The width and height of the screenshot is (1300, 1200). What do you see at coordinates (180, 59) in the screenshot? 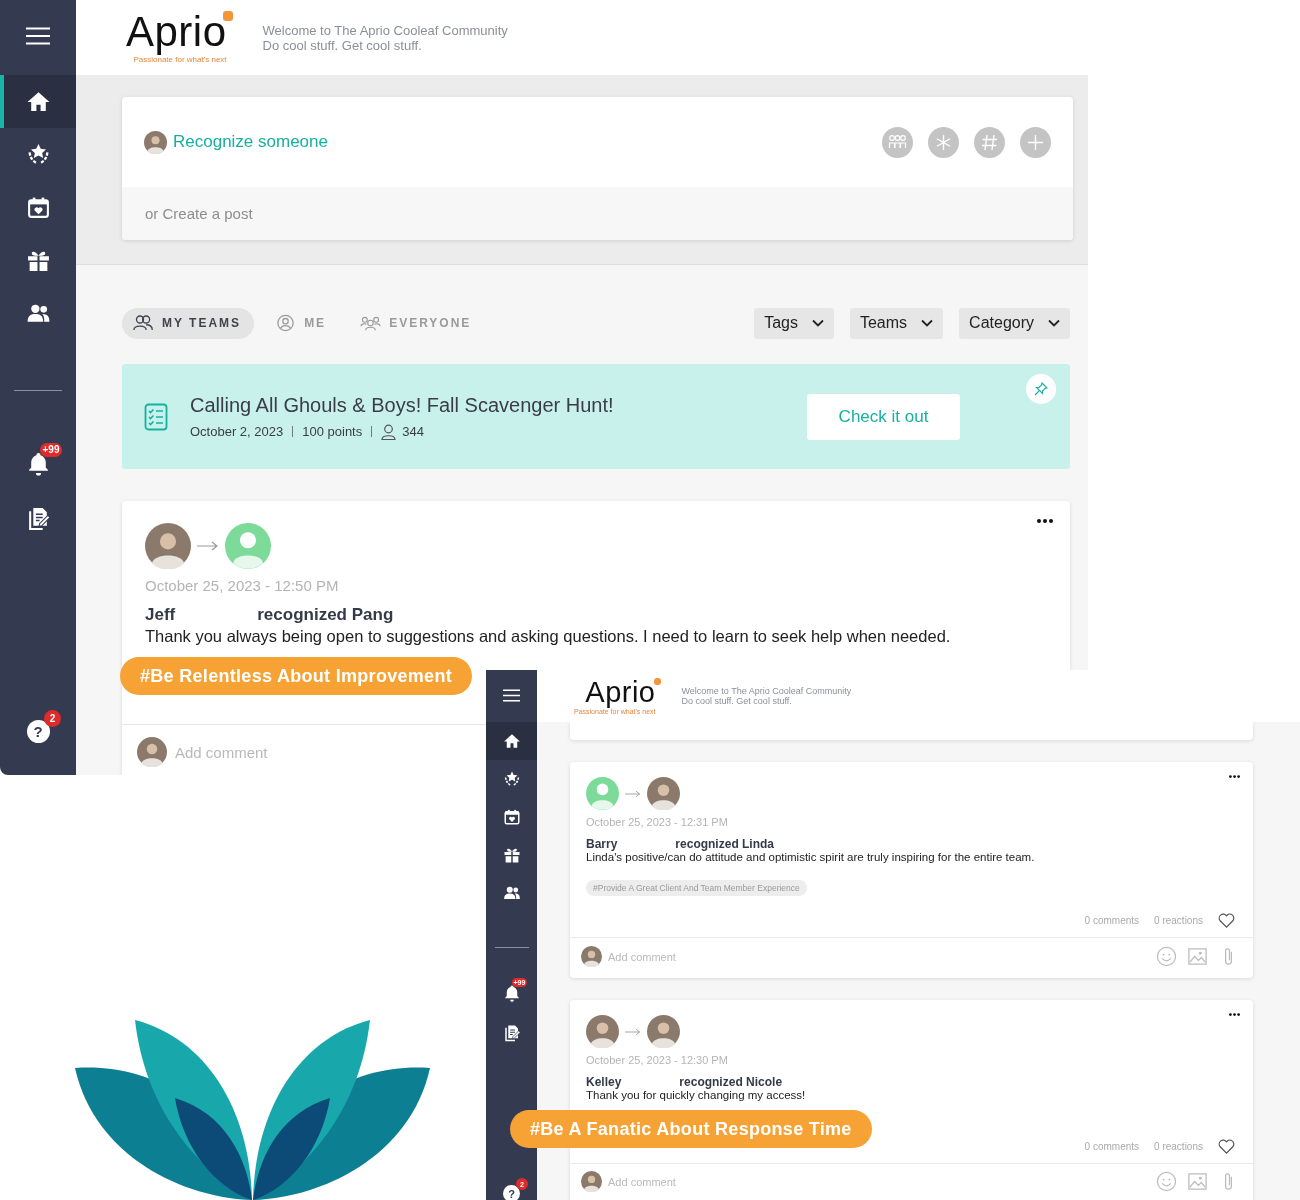
I see `logo-tagline: Passionate for what's next` at bounding box center [180, 59].